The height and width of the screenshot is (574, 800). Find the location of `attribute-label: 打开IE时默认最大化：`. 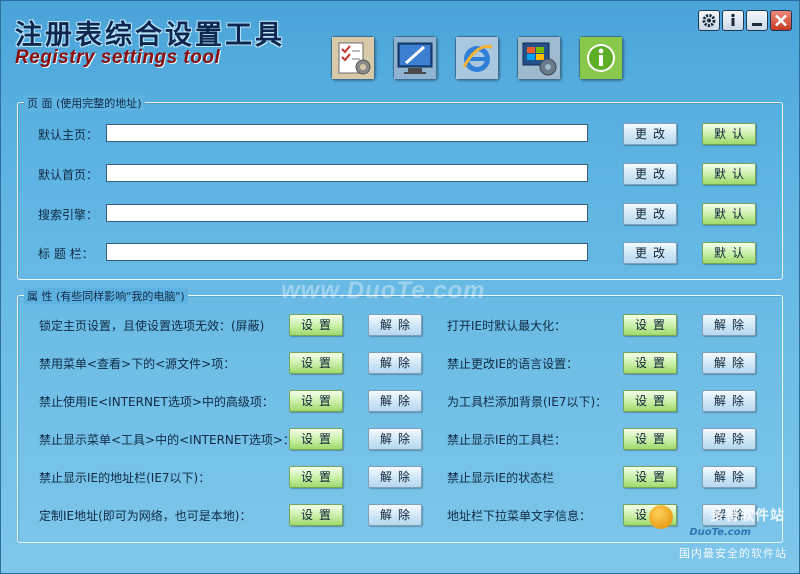

attribute-label: 打开IE时默认最大化： is located at coordinates (507, 326).